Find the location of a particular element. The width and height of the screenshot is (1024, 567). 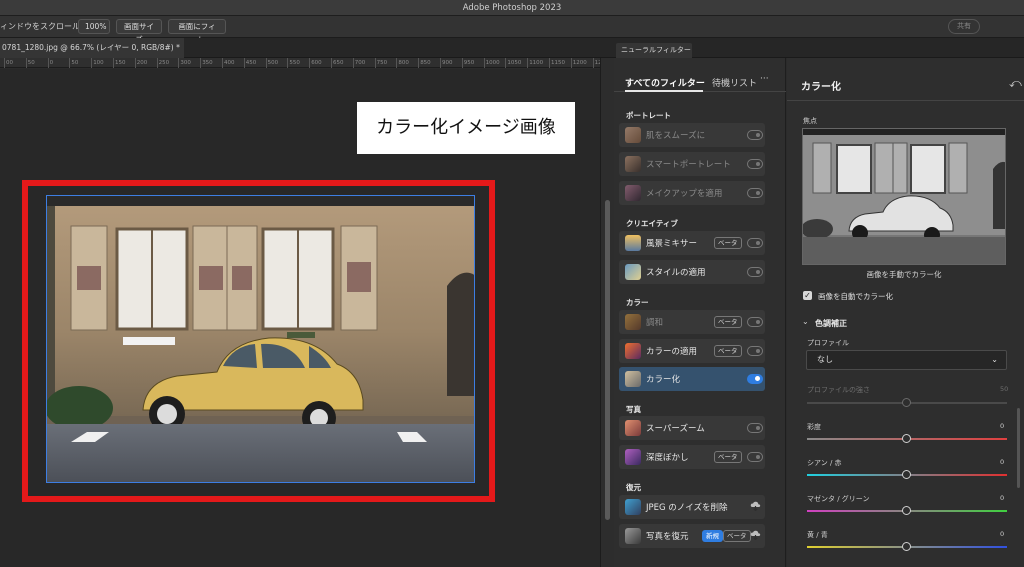

filter-label: カラー化 is located at coordinates (663, 380).